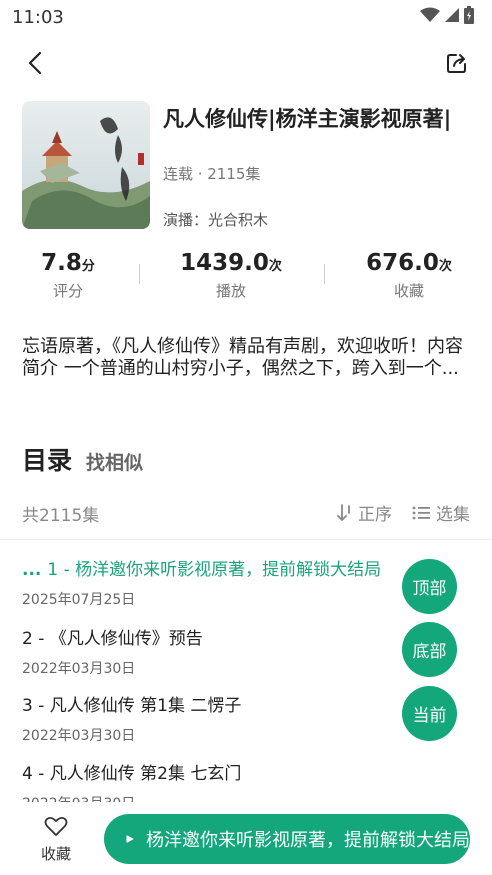 The height and width of the screenshot is (875, 492). Describe the element at coordinates (114, 461) in the screenshot. I see `find-similar-tab: 找相似` at that location.